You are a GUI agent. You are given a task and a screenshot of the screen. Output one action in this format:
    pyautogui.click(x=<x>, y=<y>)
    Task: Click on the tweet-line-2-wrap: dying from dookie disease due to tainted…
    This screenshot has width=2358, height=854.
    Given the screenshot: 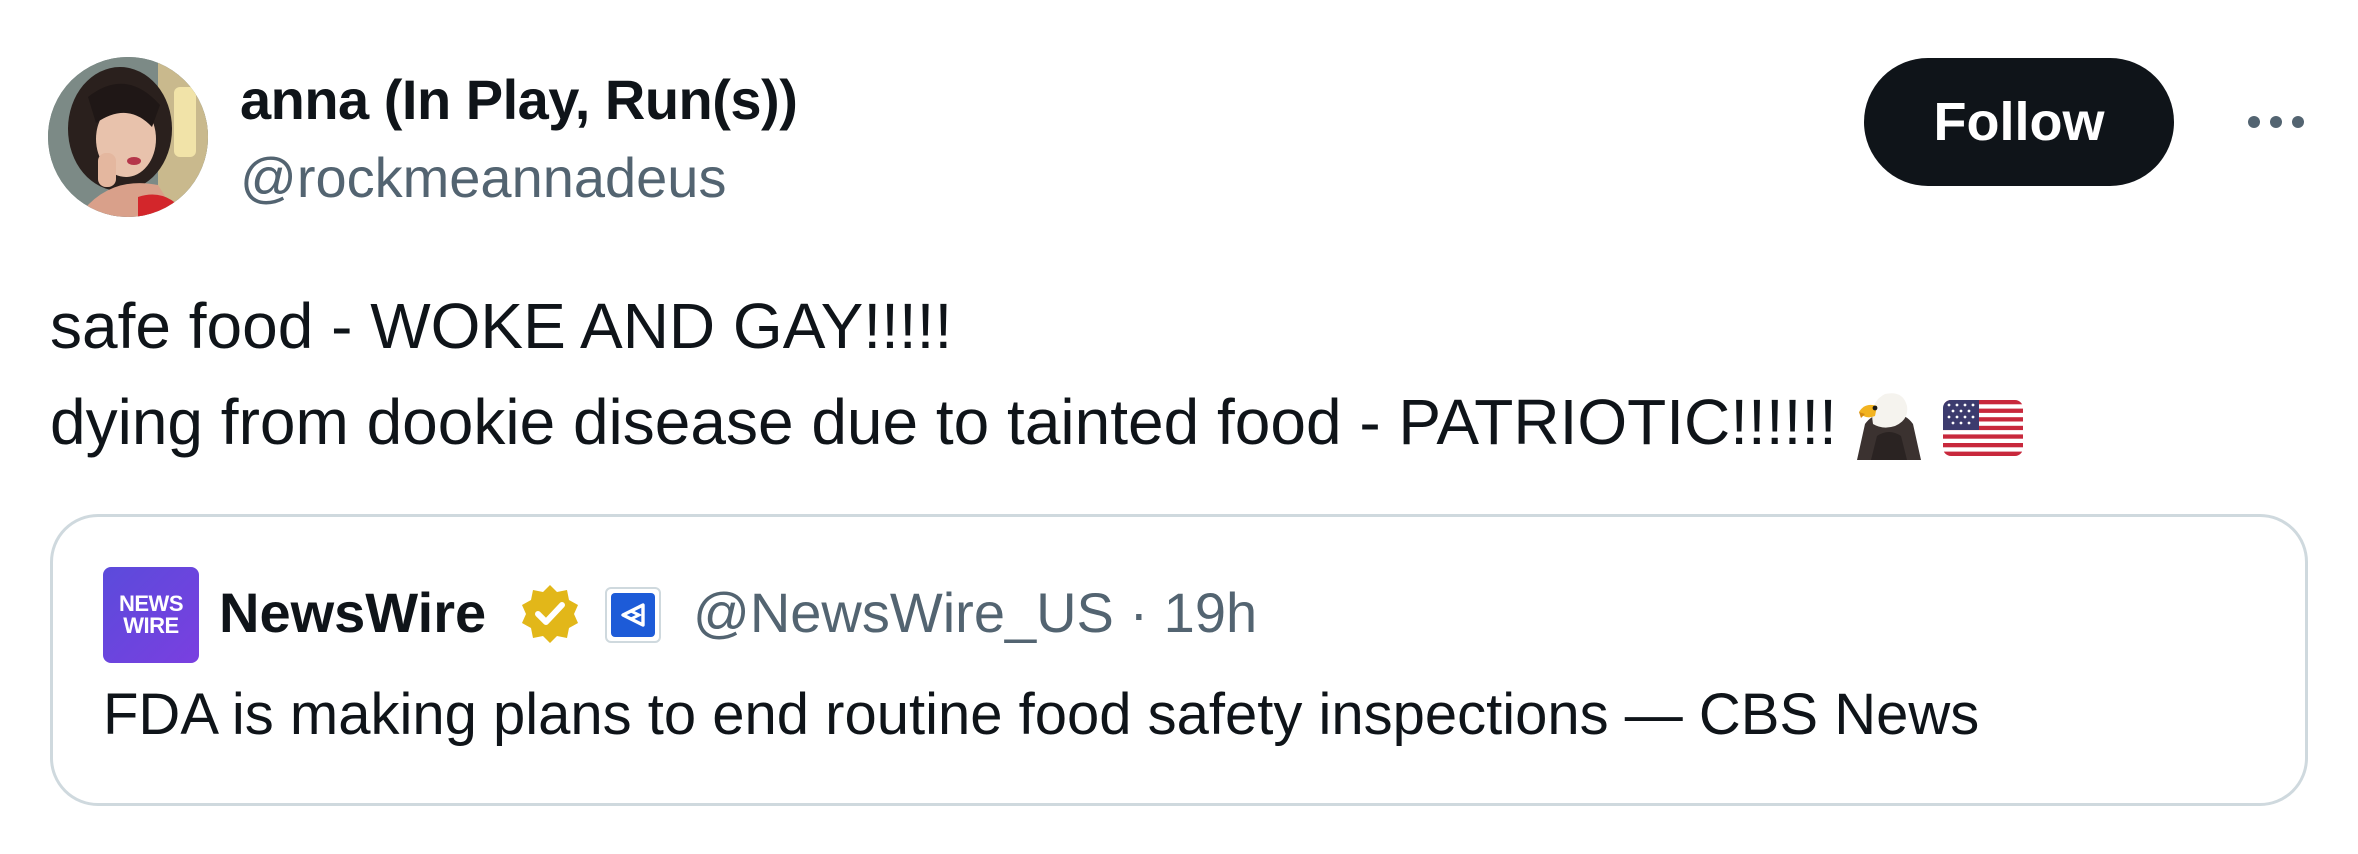 What is the action you would take?
    pyautogui.click(x=1180, y=430)
    